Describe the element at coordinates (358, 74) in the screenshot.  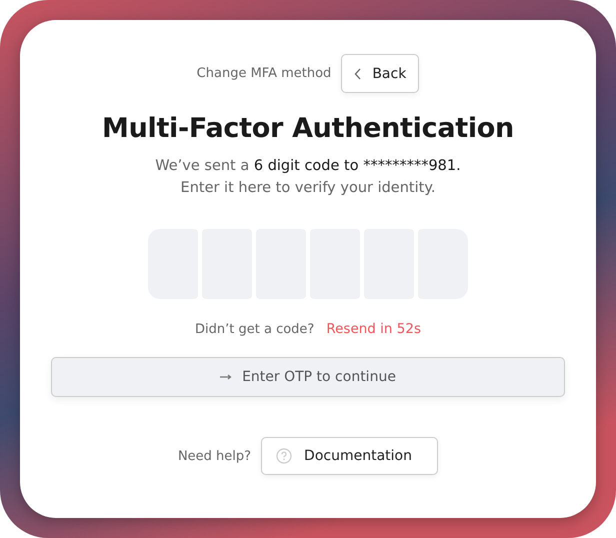
I see `chevron-left-icon` at that location.